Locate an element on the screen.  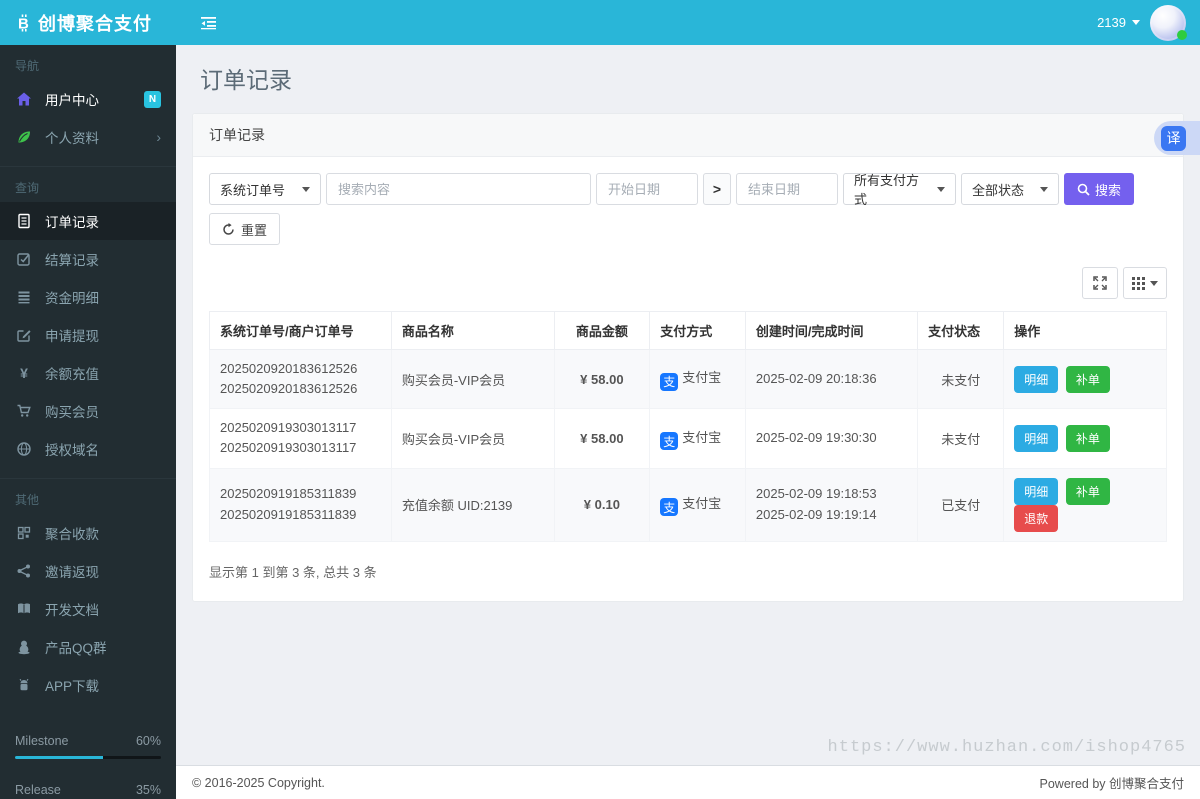
col-status: 支付状态 is located at coordinates (961, 330).